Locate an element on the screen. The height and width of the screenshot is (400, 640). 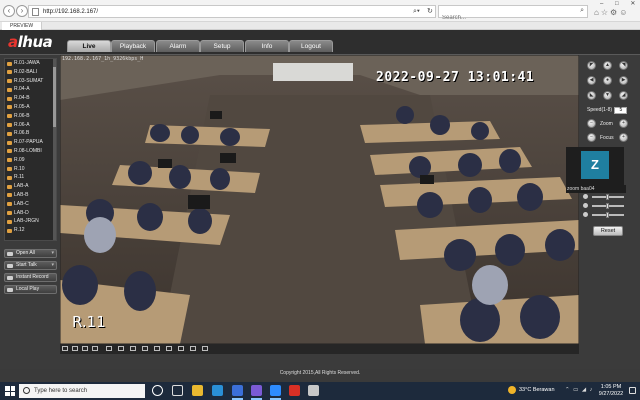
browser-search-box: ⌕ is located at coordinates (513, 14).